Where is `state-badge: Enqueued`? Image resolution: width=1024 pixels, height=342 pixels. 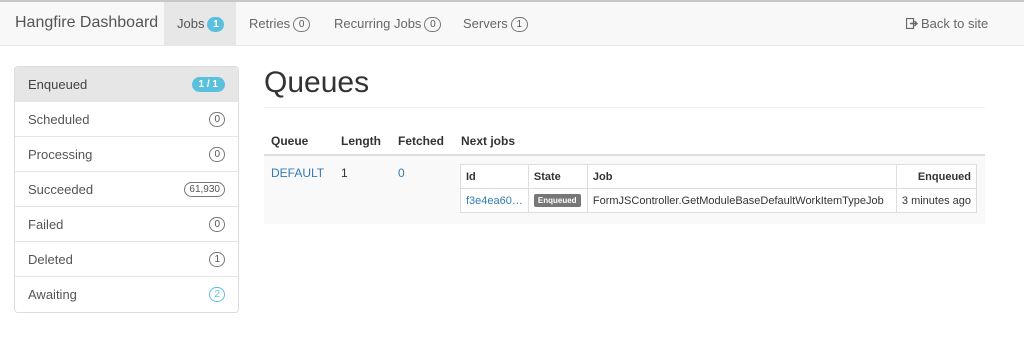
state-badge: Enqueued is located at coordinates (557, 200).